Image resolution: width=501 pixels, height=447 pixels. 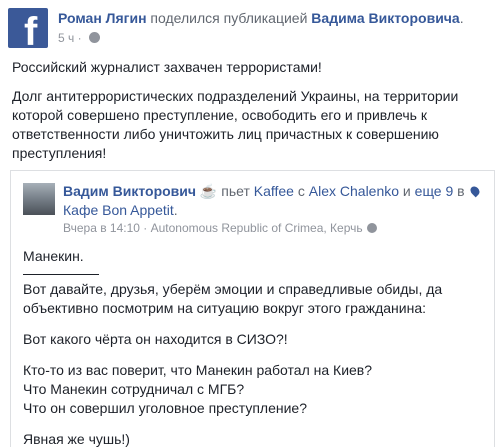 I want to click on body-line: Вот какого чёрта он находится в СИЗО?!, so click(x=155, y=339).